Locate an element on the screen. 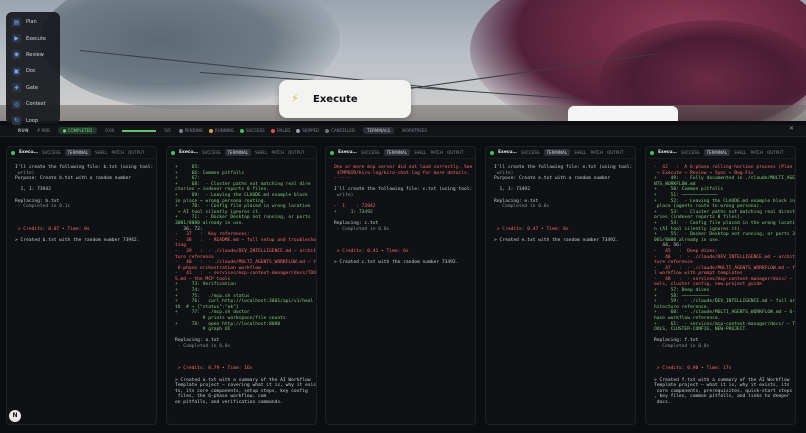  legend-item-pending: PENDING is located at coordinates (190, 130).